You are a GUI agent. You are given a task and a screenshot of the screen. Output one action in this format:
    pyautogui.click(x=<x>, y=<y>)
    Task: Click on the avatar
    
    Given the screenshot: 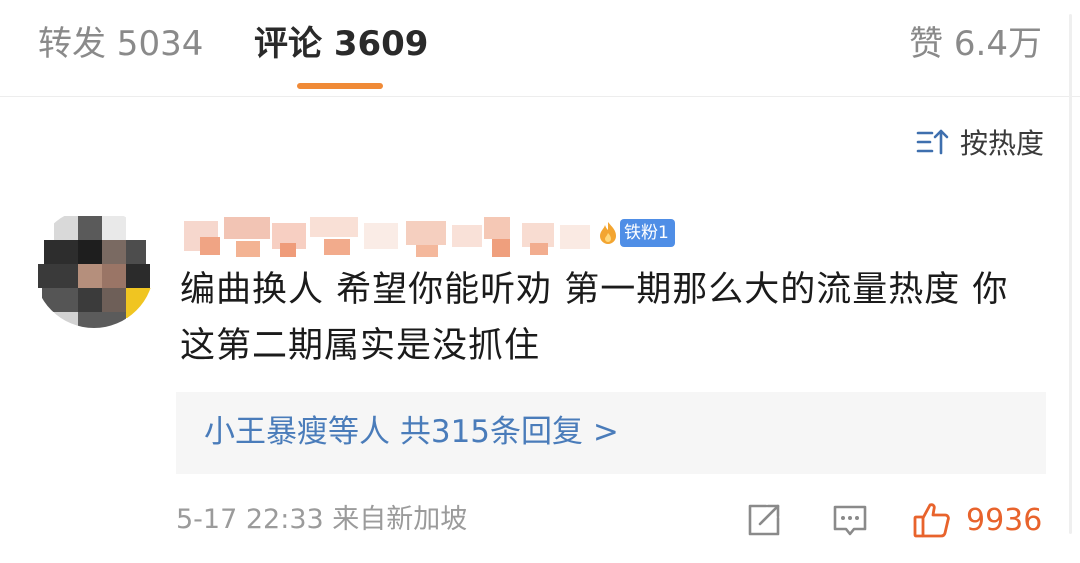 What is the action you would take?
    pyautogui.click(x=94, y=268)
    